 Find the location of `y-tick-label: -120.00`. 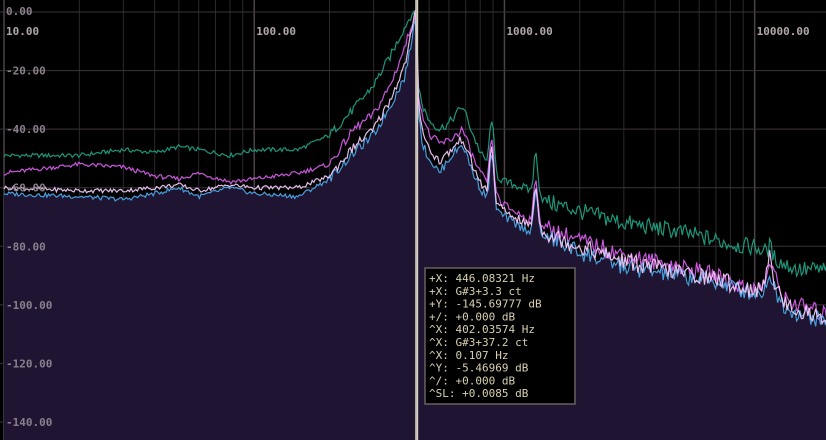

y-tick-label: -120.00 is located at coordinates (29, 363).